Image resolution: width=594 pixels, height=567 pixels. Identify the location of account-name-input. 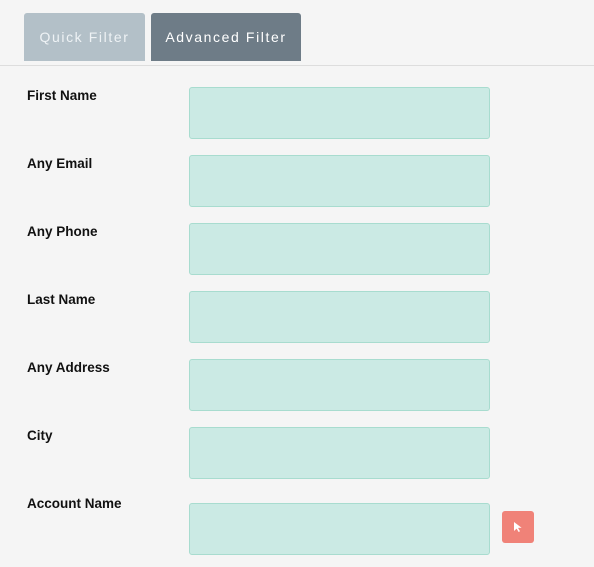
(339, 529).